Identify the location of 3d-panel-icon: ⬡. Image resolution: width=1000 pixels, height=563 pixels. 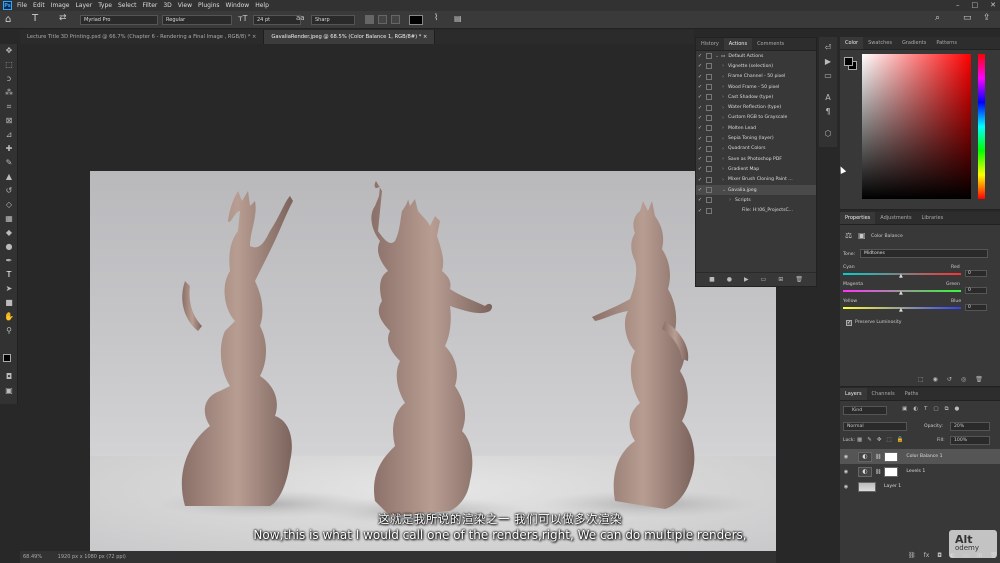
(828, 134).